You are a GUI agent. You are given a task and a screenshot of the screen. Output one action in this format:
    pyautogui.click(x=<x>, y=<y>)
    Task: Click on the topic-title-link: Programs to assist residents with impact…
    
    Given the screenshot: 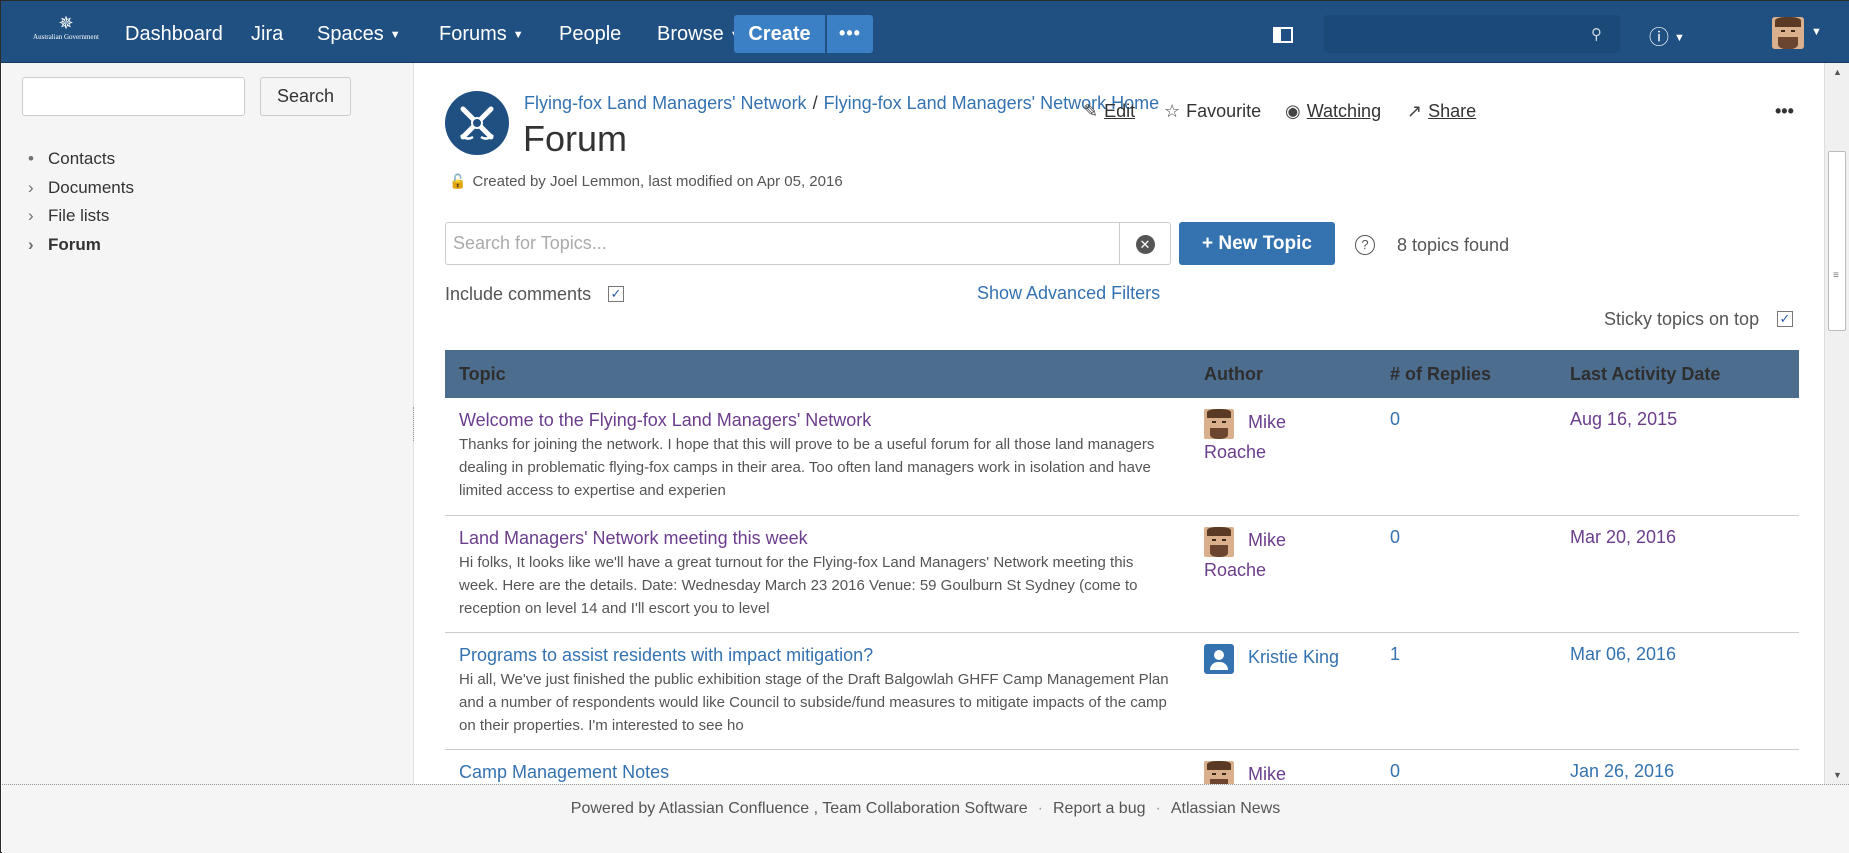 What is the action you would take?
    pyautogui.click(x=817, y=655)
    